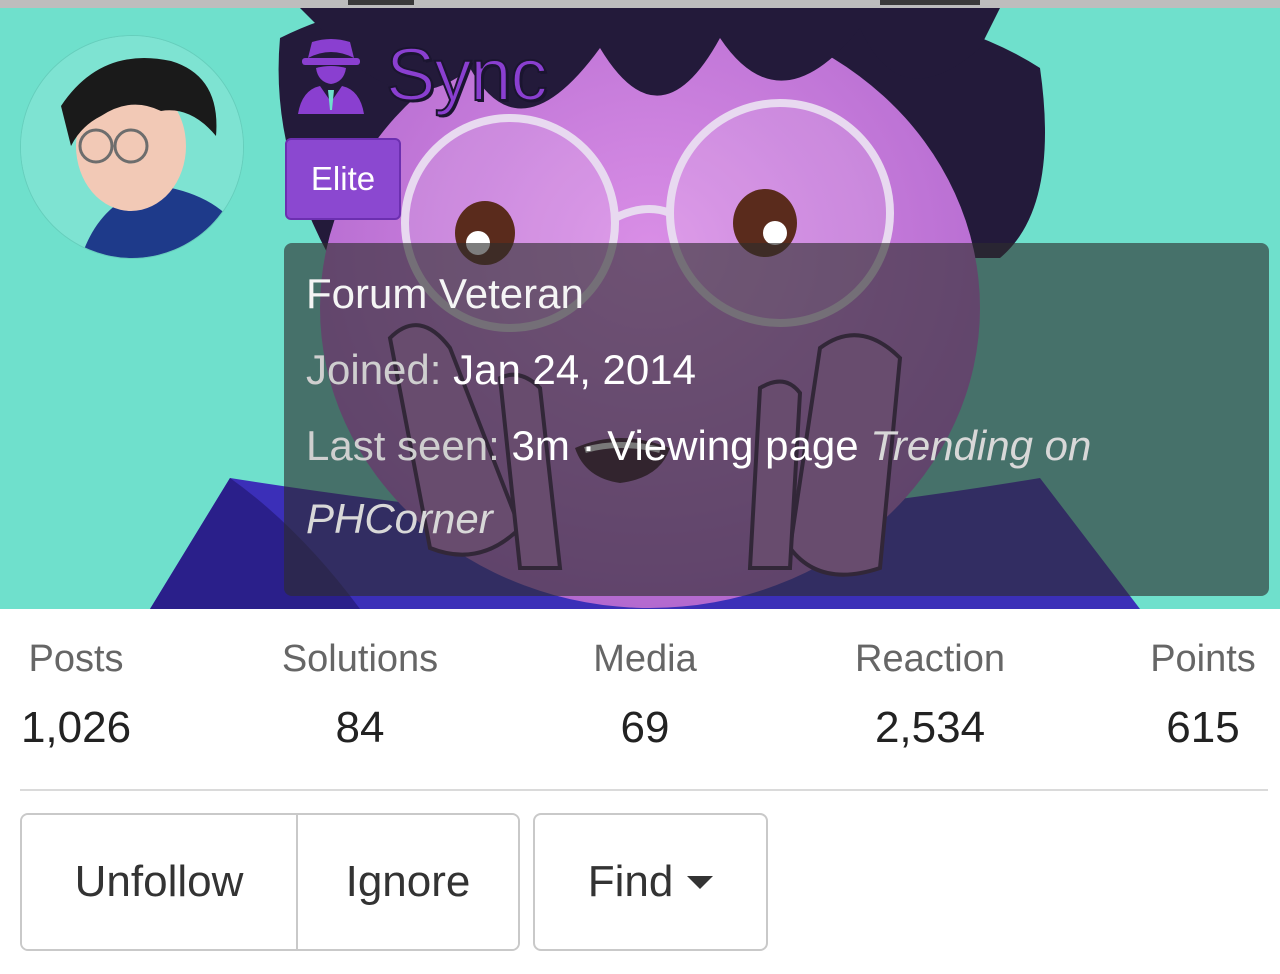 Image resolution: width=1280 pixels, height=974 pixels. I want to click on stat-label: Reaction, so click(930, 659).